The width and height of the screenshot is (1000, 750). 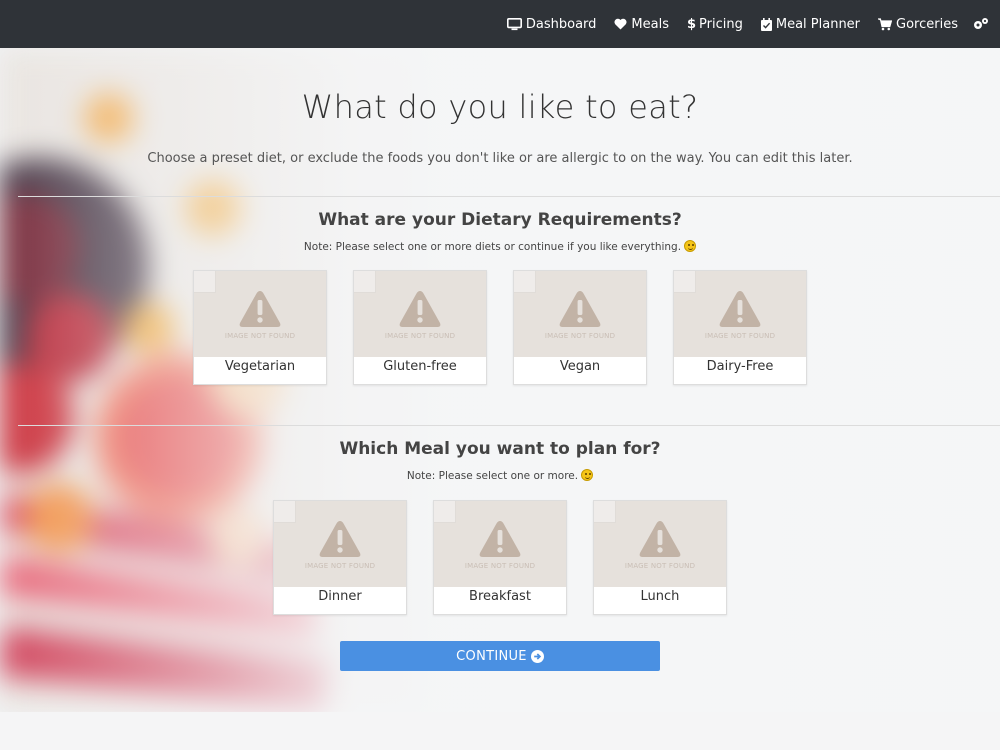 I want to click on diet-card-dairy-free: IMAGE NOT FOUND Dairy-Free, so click(x=740, y=327).